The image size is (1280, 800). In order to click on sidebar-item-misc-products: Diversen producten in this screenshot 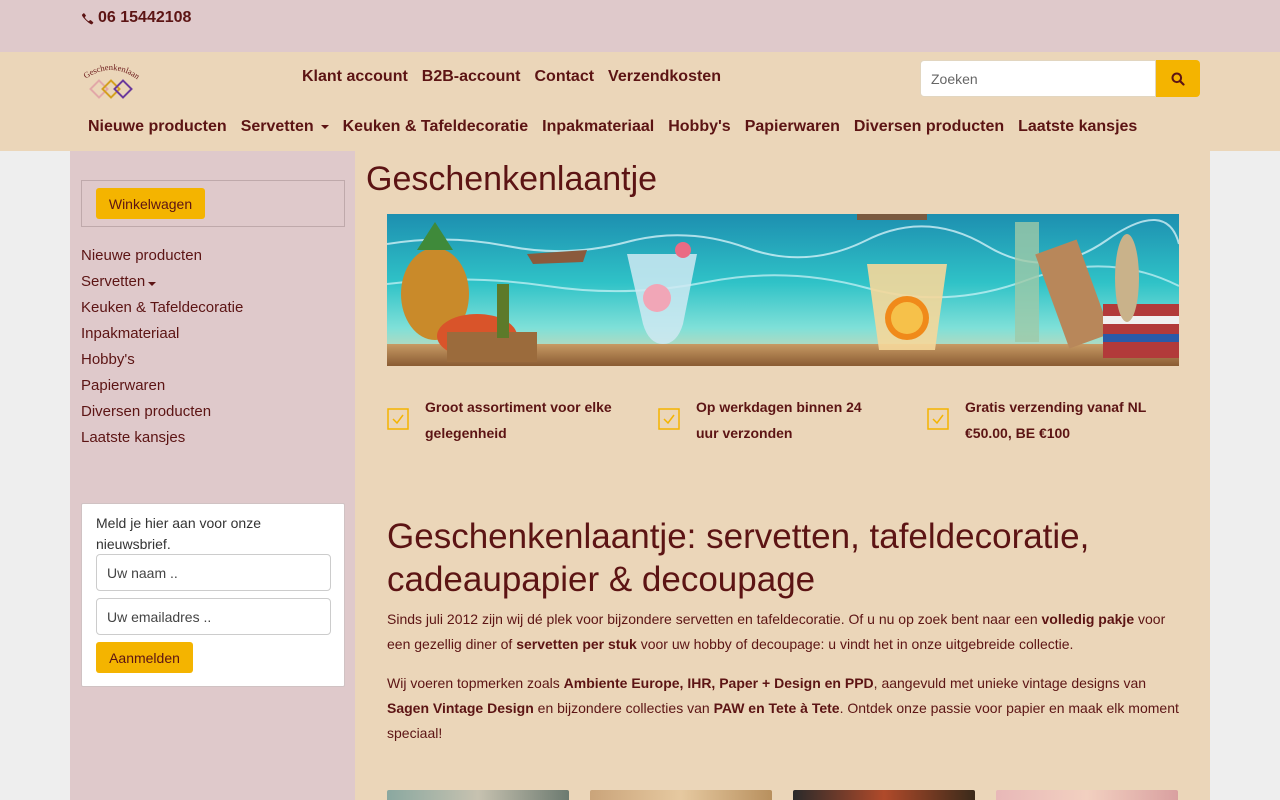, I will do `click(146, 411)`.